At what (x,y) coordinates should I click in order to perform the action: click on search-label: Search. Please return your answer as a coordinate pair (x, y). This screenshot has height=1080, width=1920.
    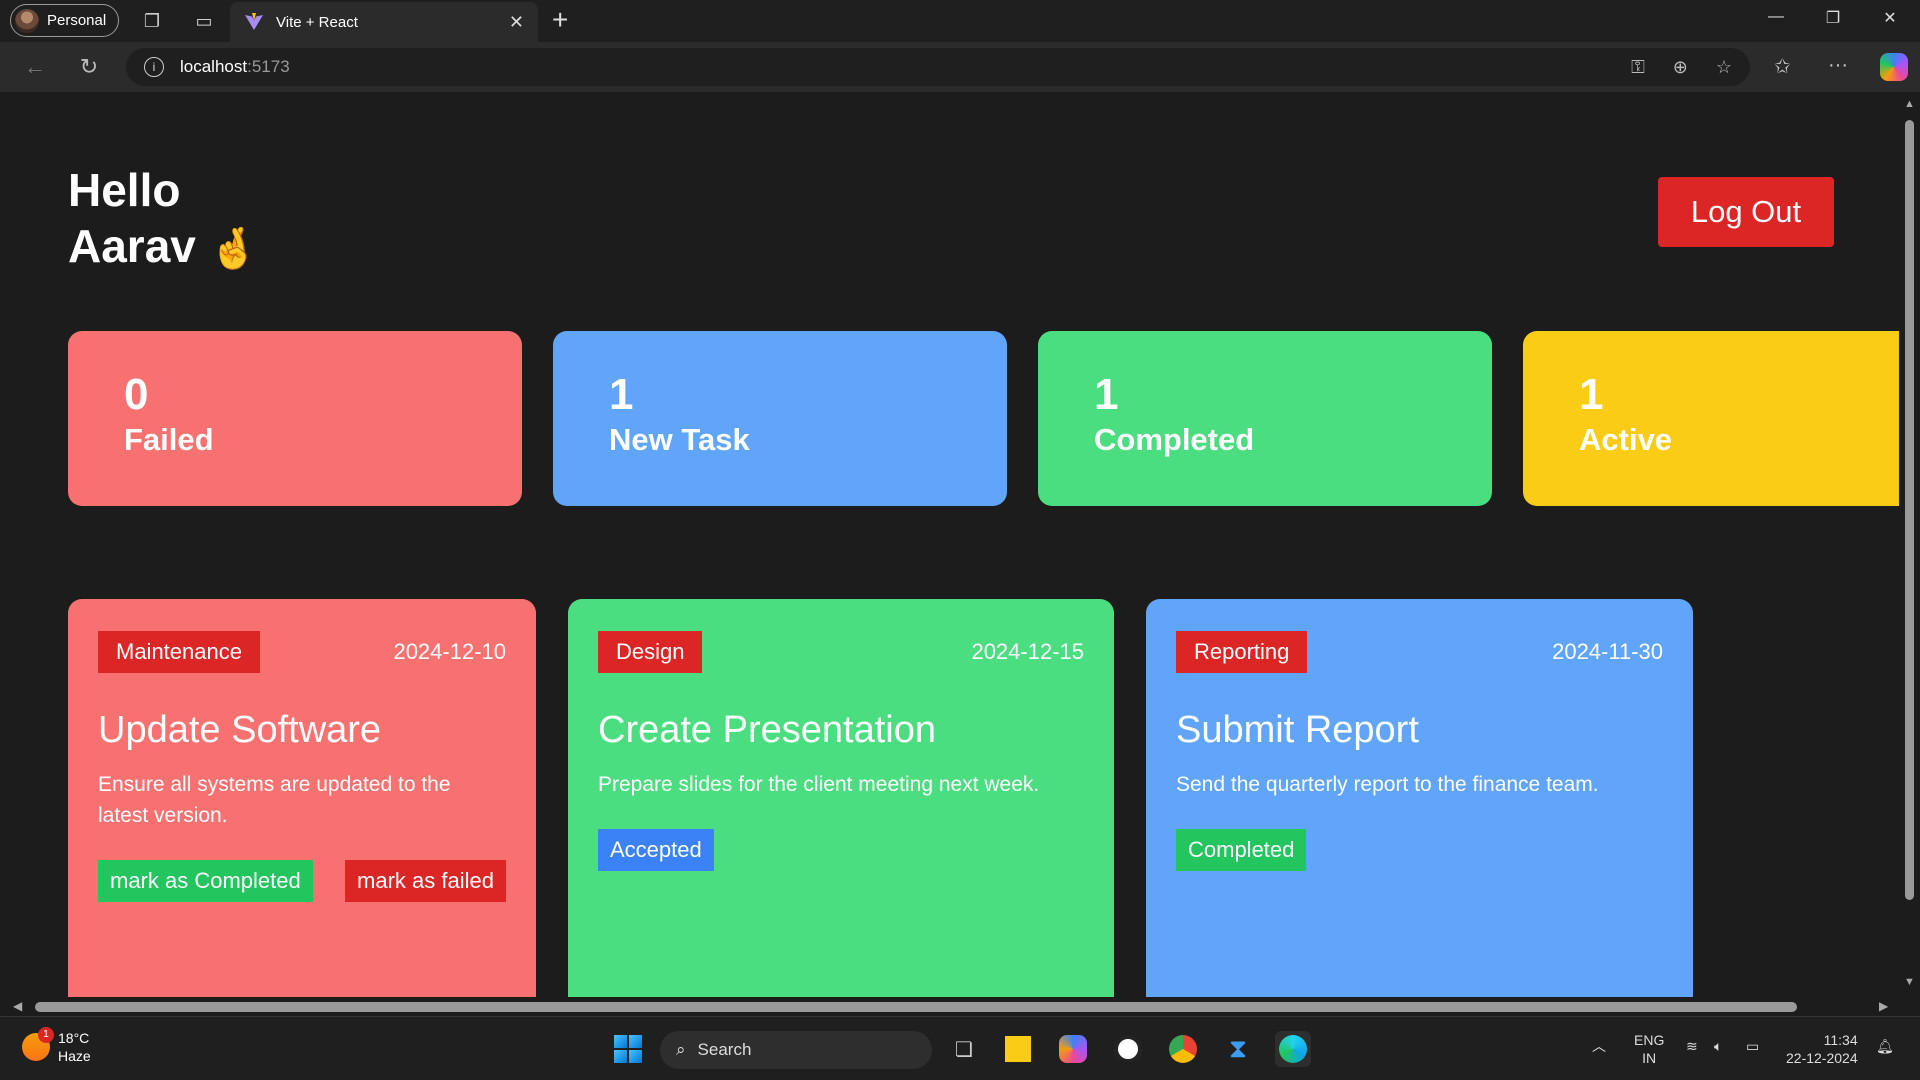
    Looking at the image, I should click on (724, 1049).